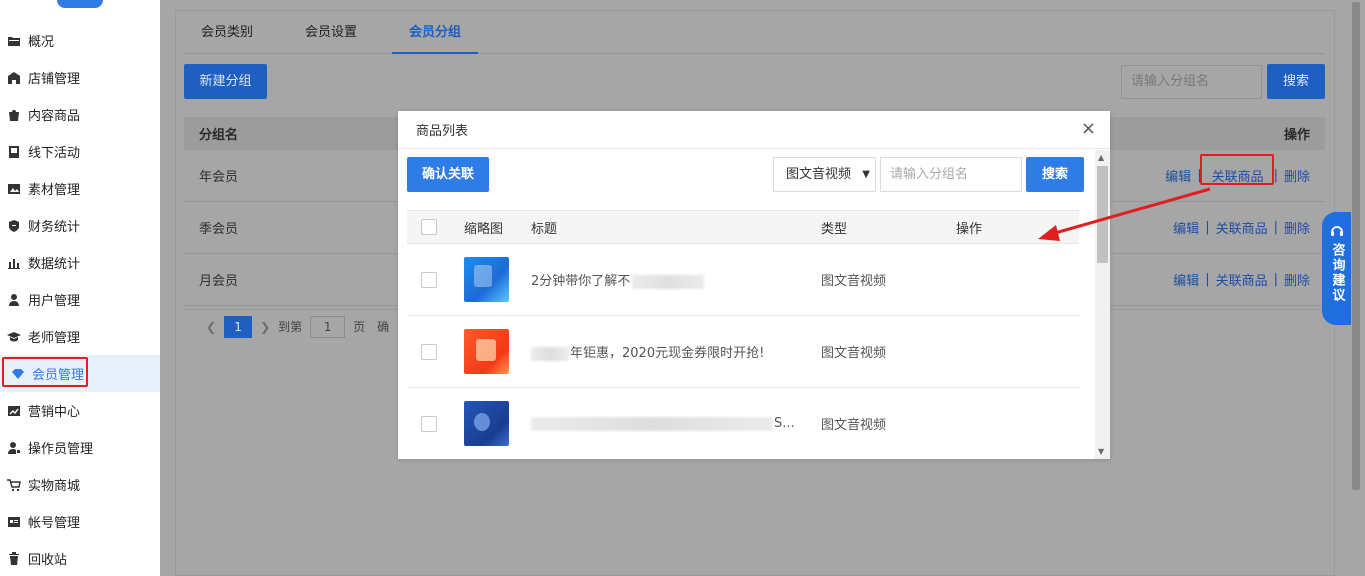  I want to click on page-number: 1, so click(238, 326).